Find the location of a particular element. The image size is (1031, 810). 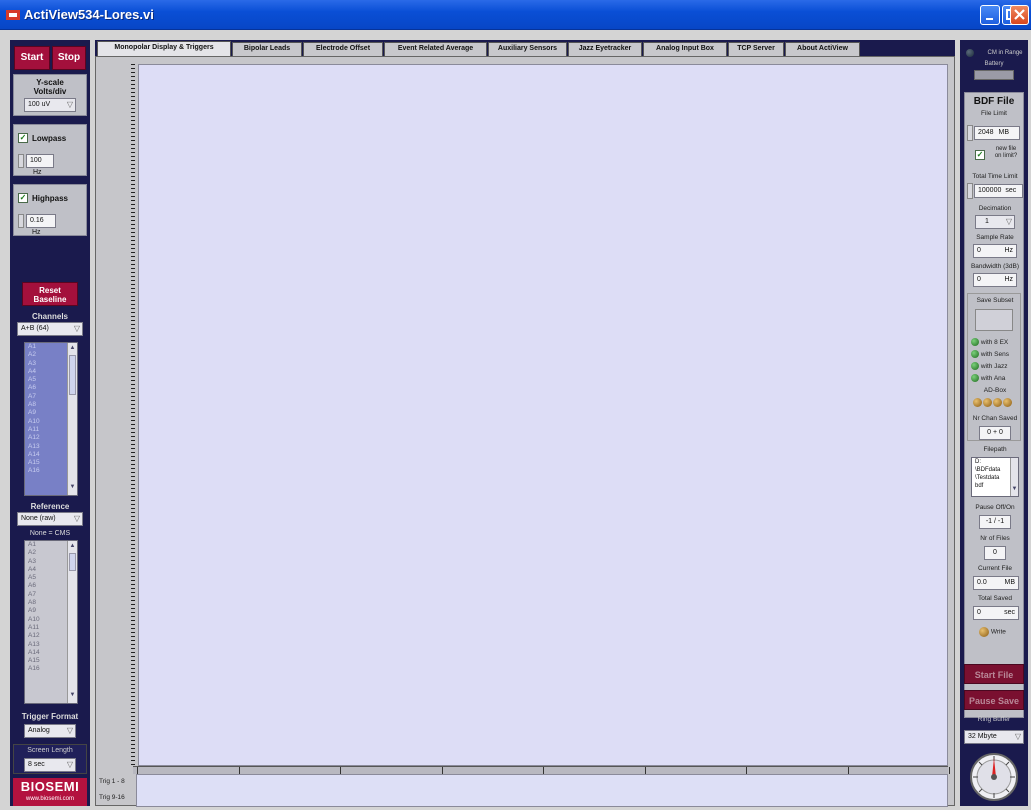

tab-analog-input-box: Analog Input Box is located at coordinates (685, 49).